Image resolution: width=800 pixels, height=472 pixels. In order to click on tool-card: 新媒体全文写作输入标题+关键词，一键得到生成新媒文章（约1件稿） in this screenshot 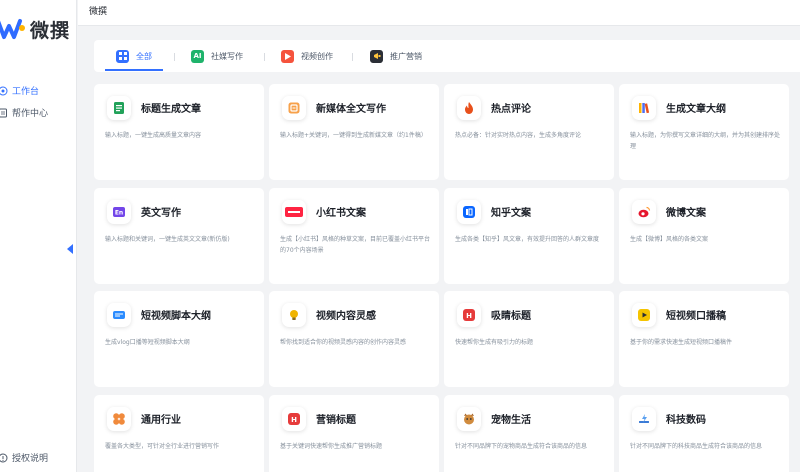, I will do `click(354, 132)`.